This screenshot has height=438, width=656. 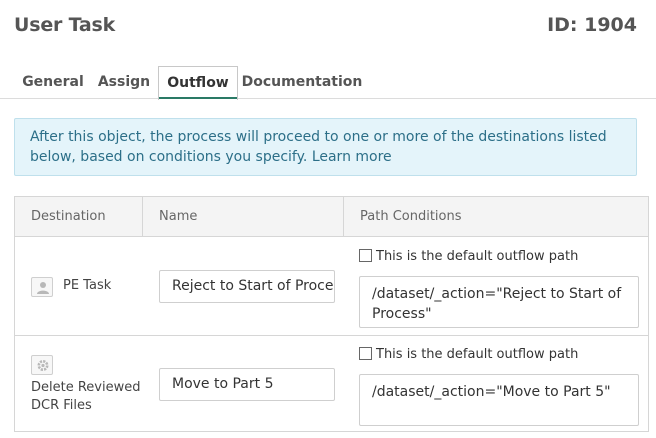 I want to click on object-id: ID: 1904, so click(x=592, y=25).